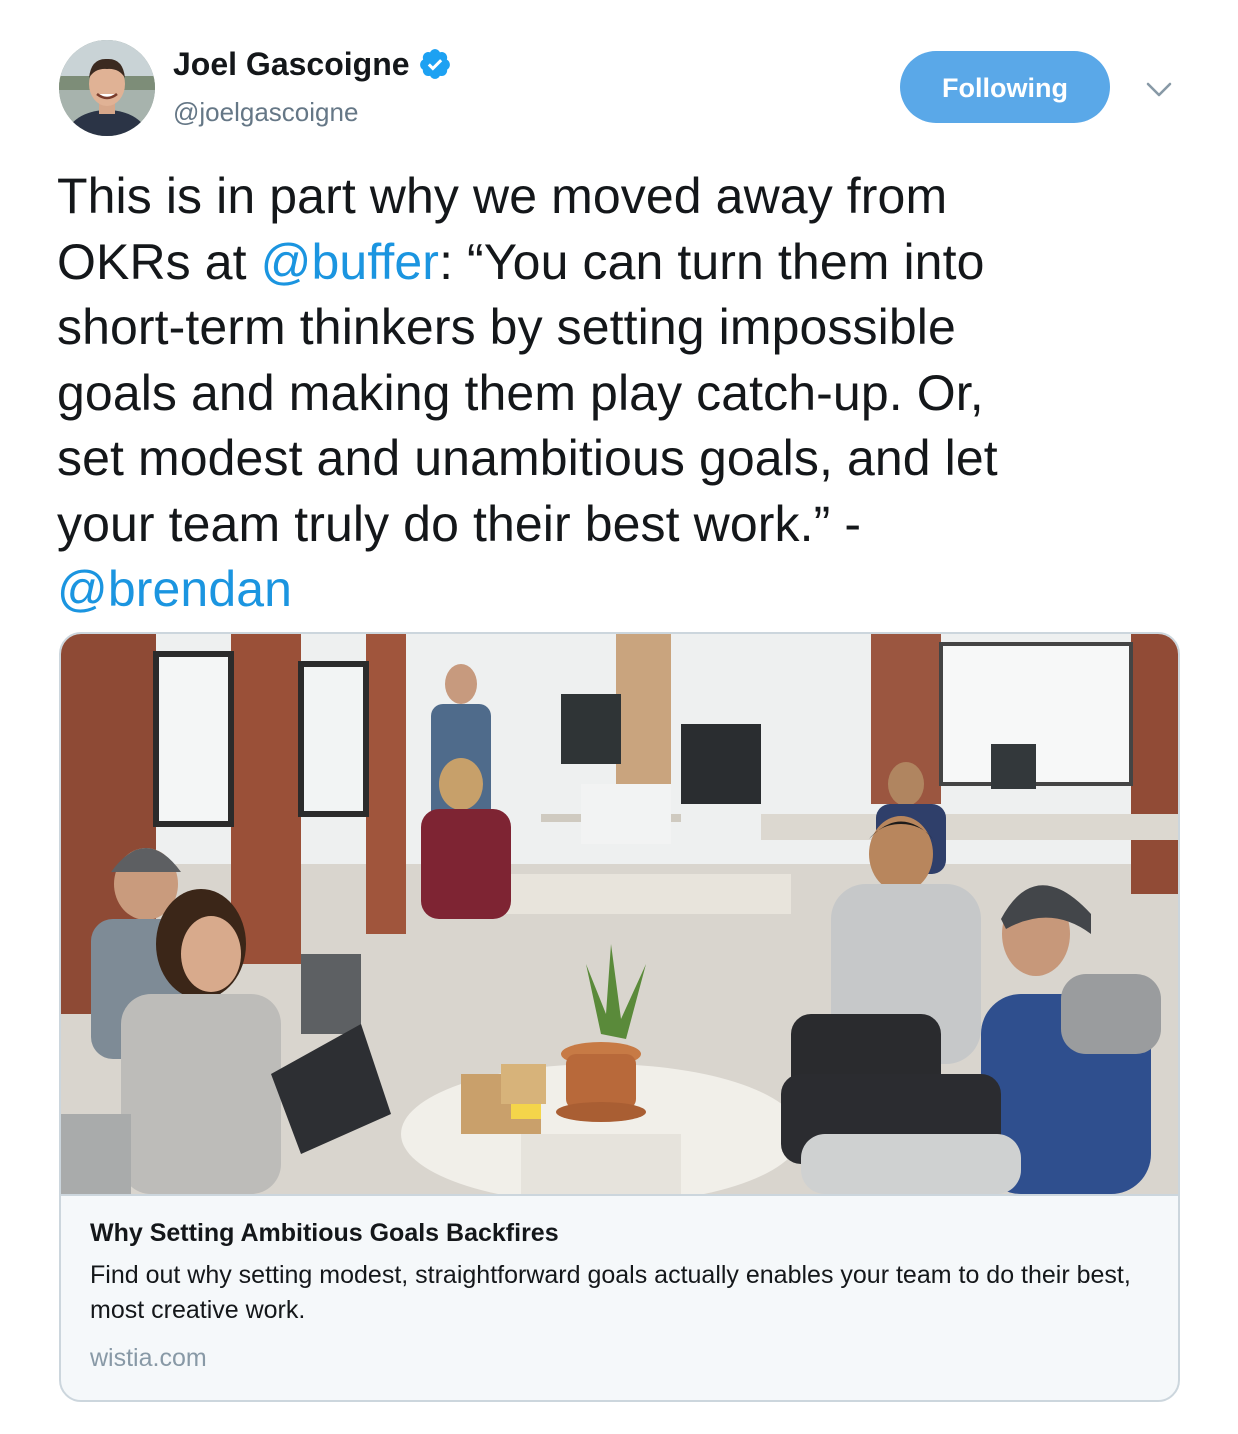 The width and height of the screenshot is (1238, 1434). I want to click on avatar, so click(107, 88).